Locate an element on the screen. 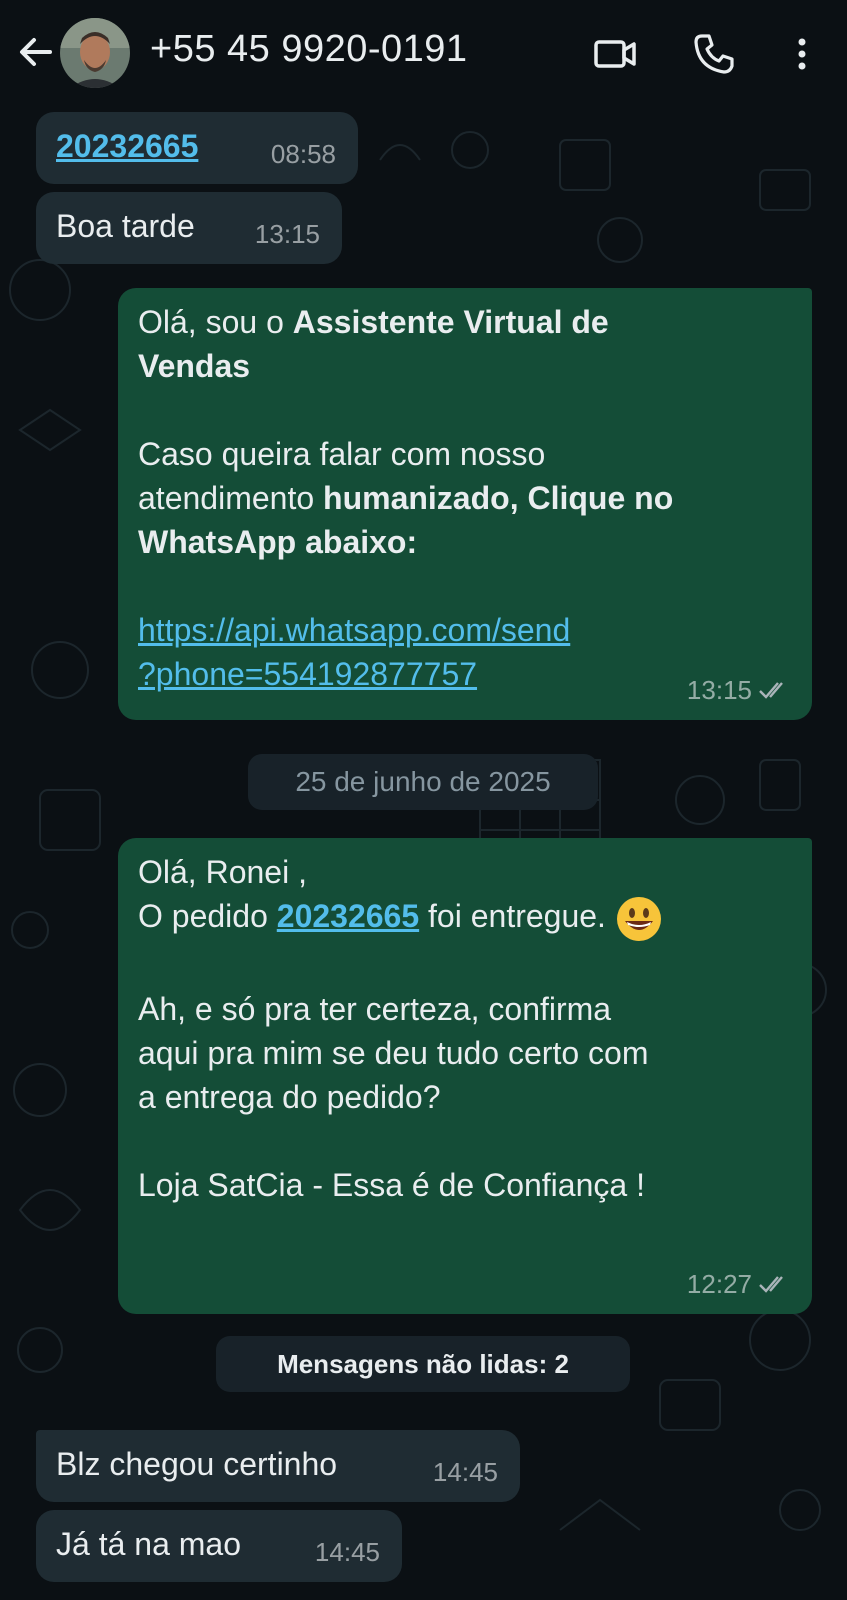 This screenshot has width=847, height=1600. arrow-back-icon is located at coordinates (36, 52).